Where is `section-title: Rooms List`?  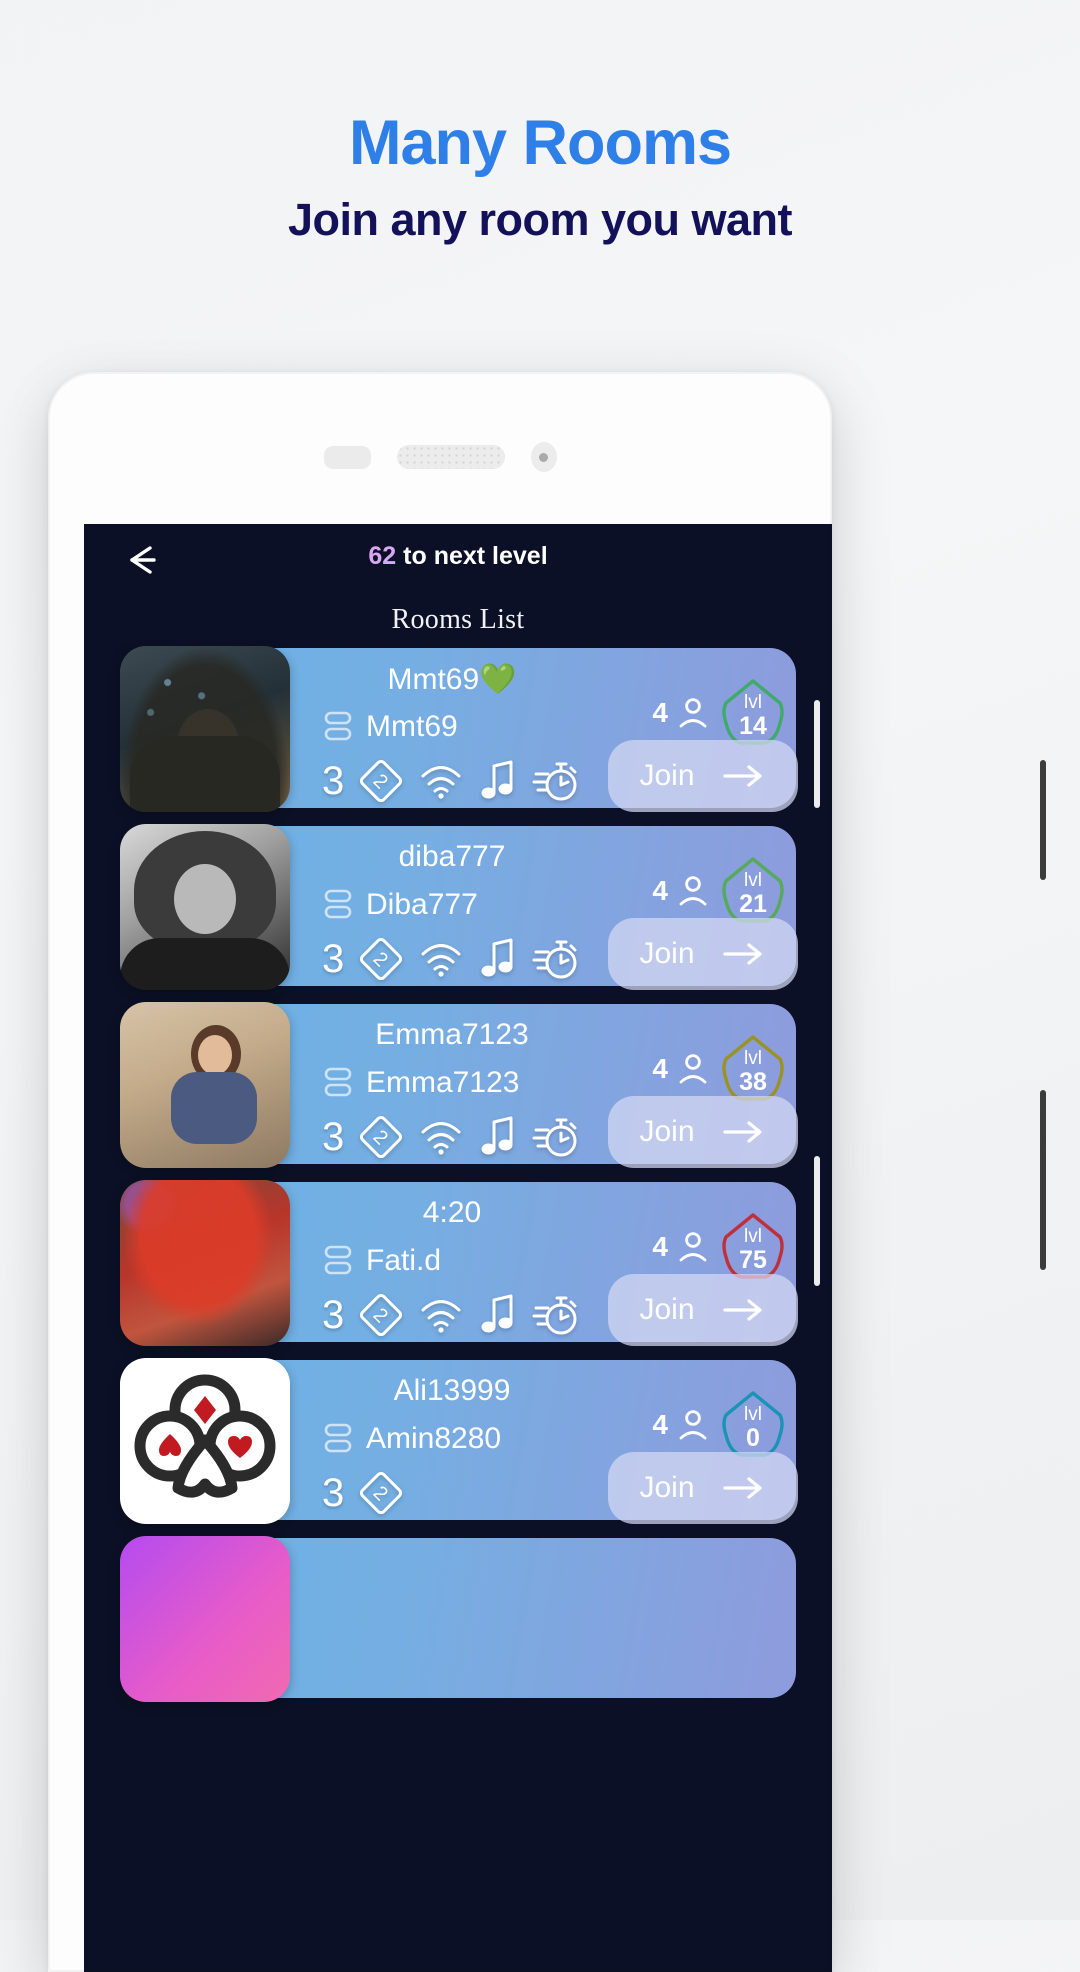 section-title: Rooms List is located at coordinates (458, 619).